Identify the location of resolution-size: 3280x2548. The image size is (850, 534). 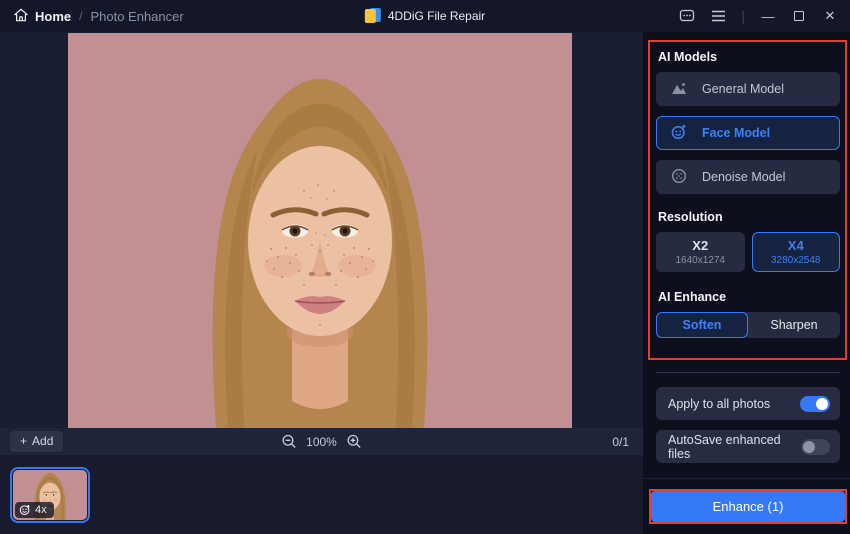
(796, 260).